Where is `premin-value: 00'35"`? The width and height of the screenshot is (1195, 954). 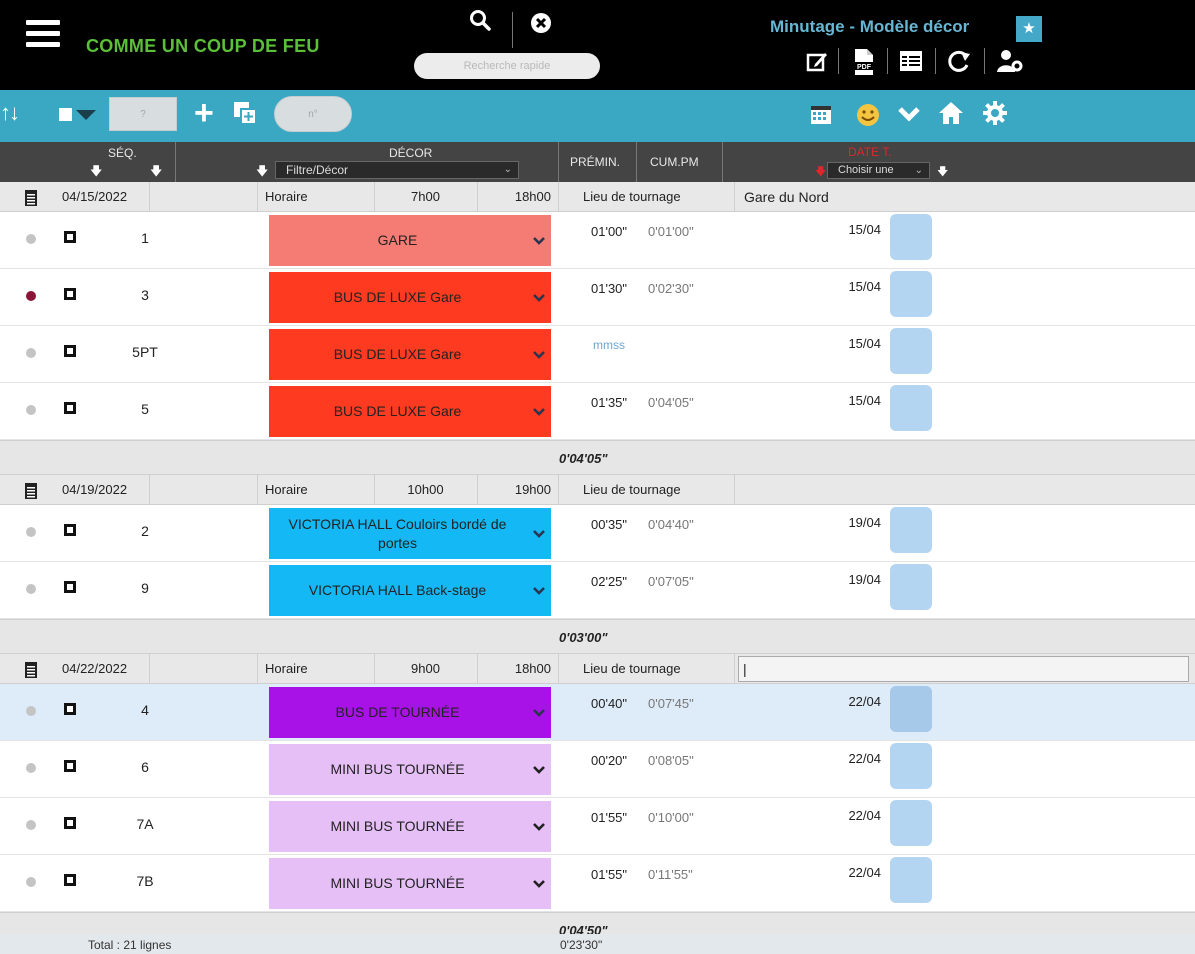
premin-value: 00'35" is located at coordinates (609, 524).